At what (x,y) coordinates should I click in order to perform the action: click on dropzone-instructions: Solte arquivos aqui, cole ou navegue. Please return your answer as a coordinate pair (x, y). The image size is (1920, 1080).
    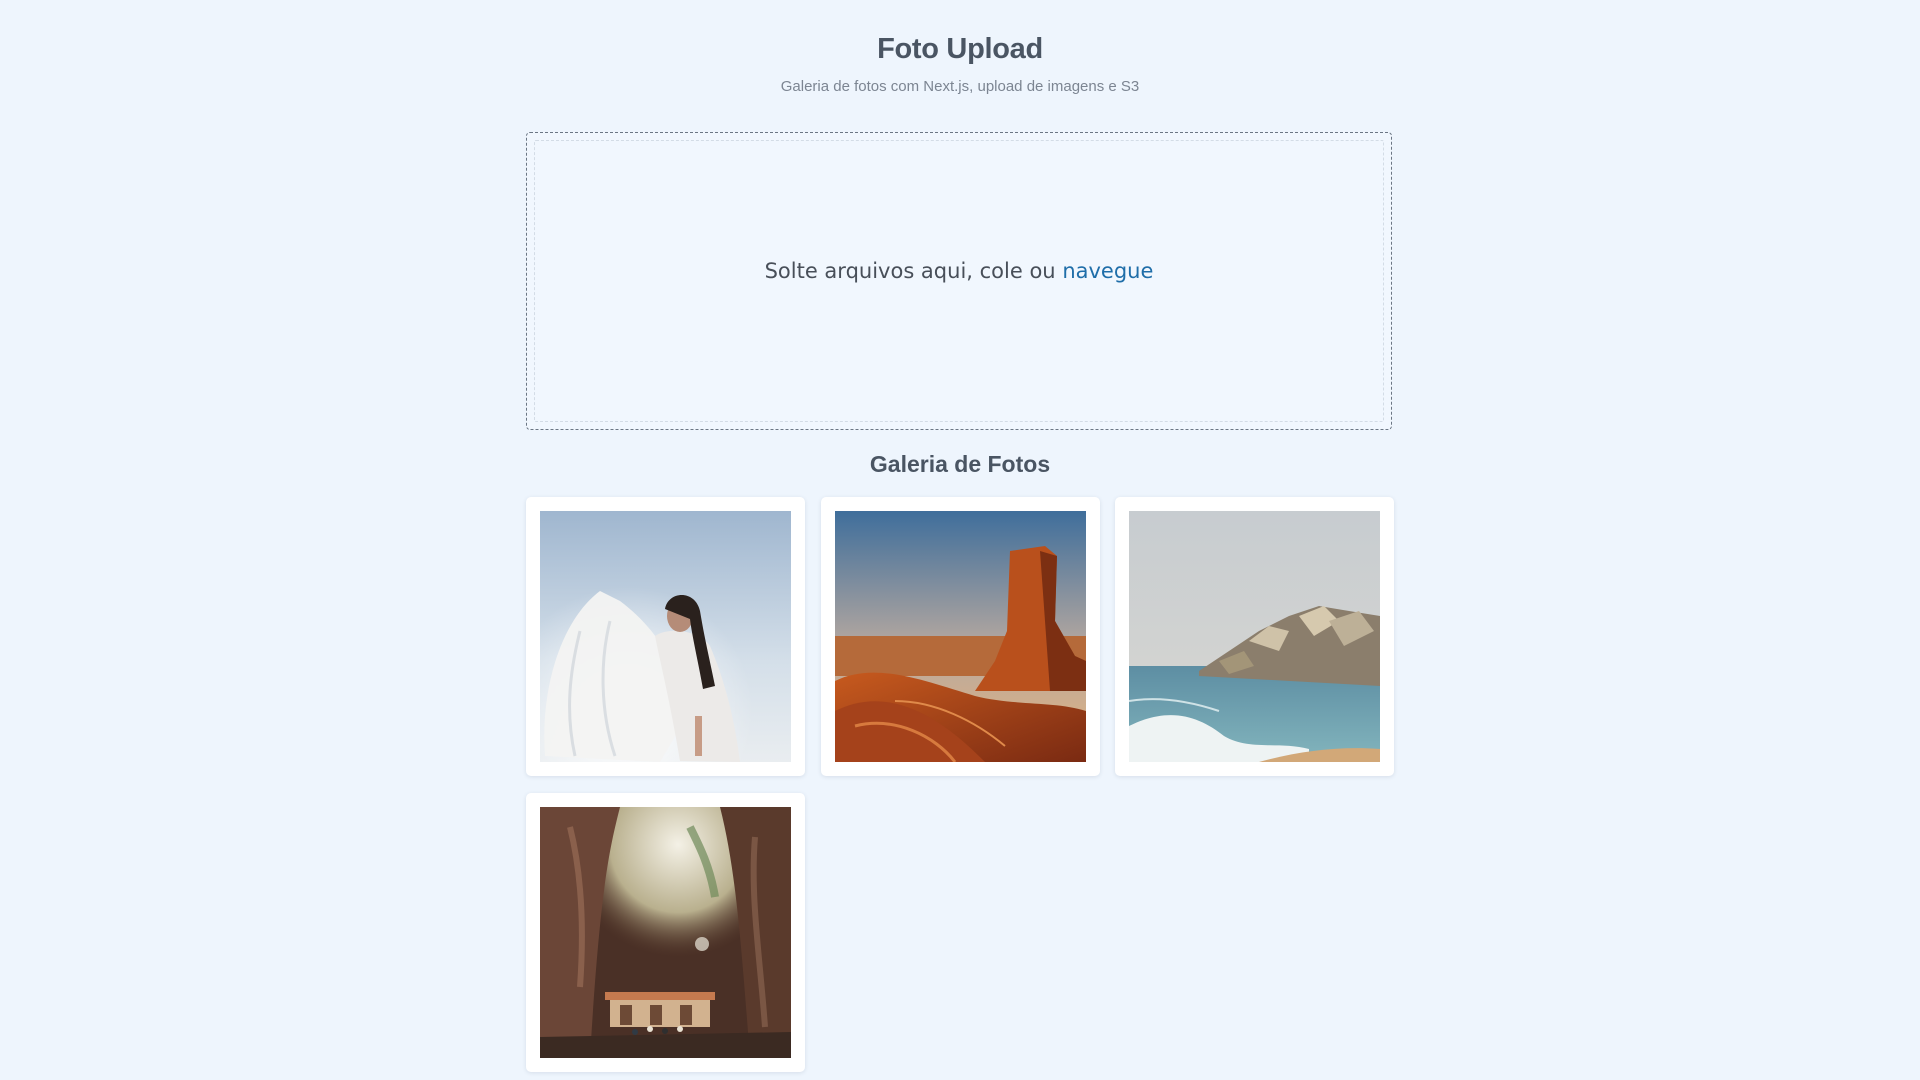
    Looking at the image, I should click on (959, 271).